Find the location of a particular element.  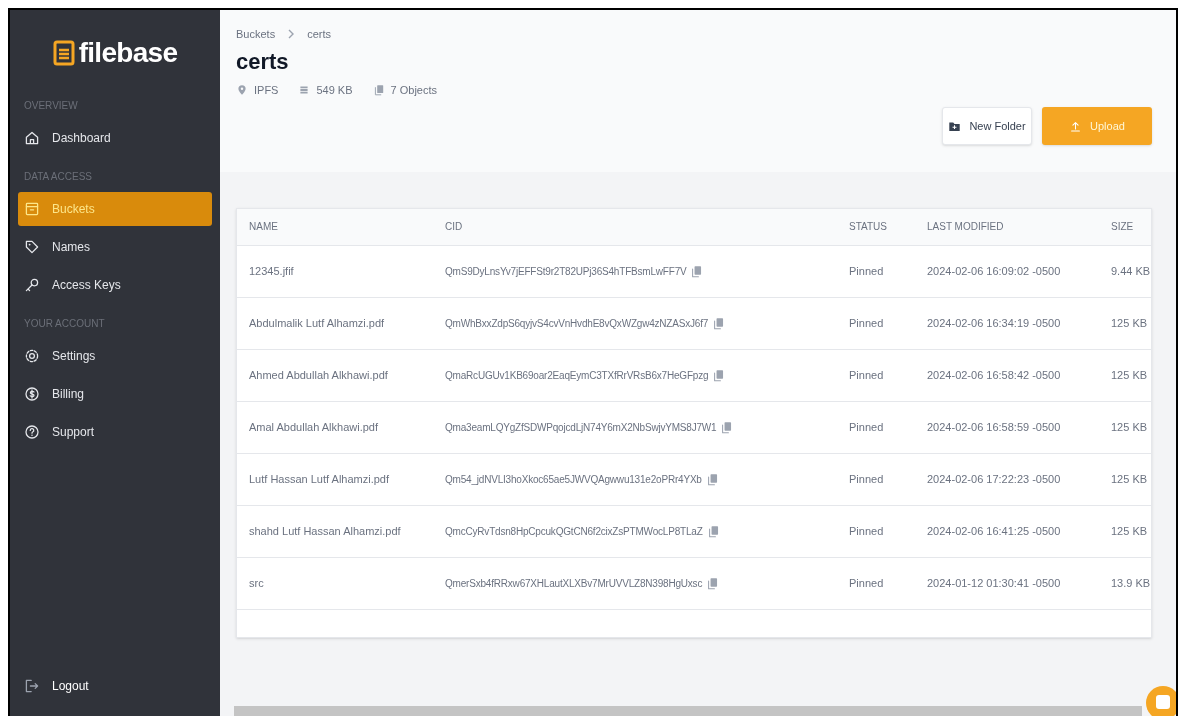

date-text: 2024-01-12 01:30:41 -0500 is located at coordinates (994, 582).